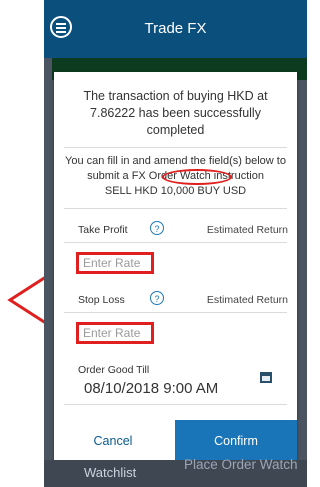 Image resolution: width=320 pixels, height=487 pixels. What do you see at coordinates (114, 370) in the screenshot?
I see `order-good-till-label: Order Good Till` at bounding box center [114, 370].